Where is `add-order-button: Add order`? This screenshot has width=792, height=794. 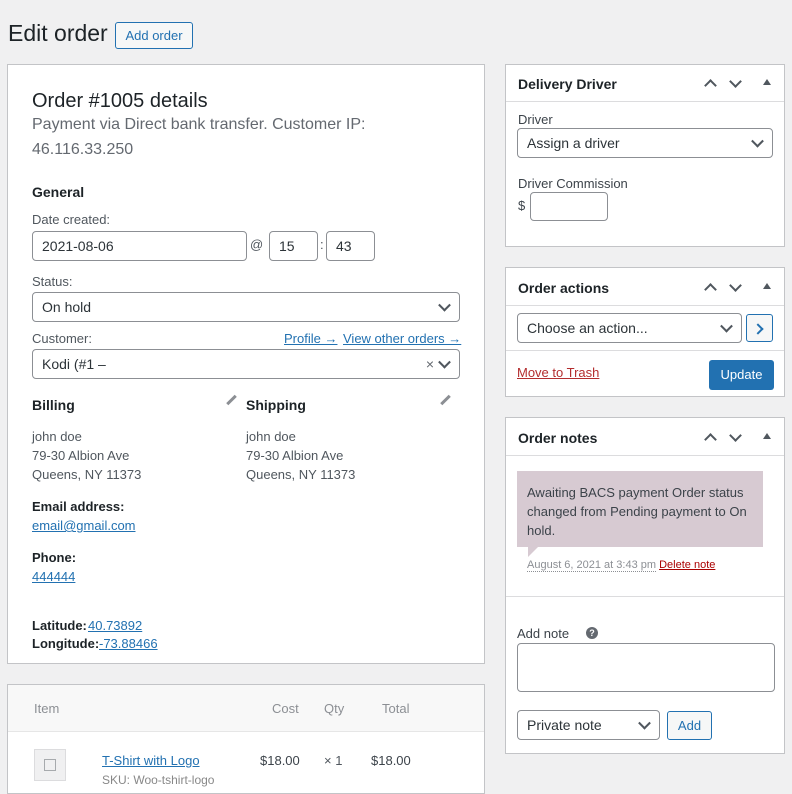 add-order-button: Add order is located at coordinates (154, 35).